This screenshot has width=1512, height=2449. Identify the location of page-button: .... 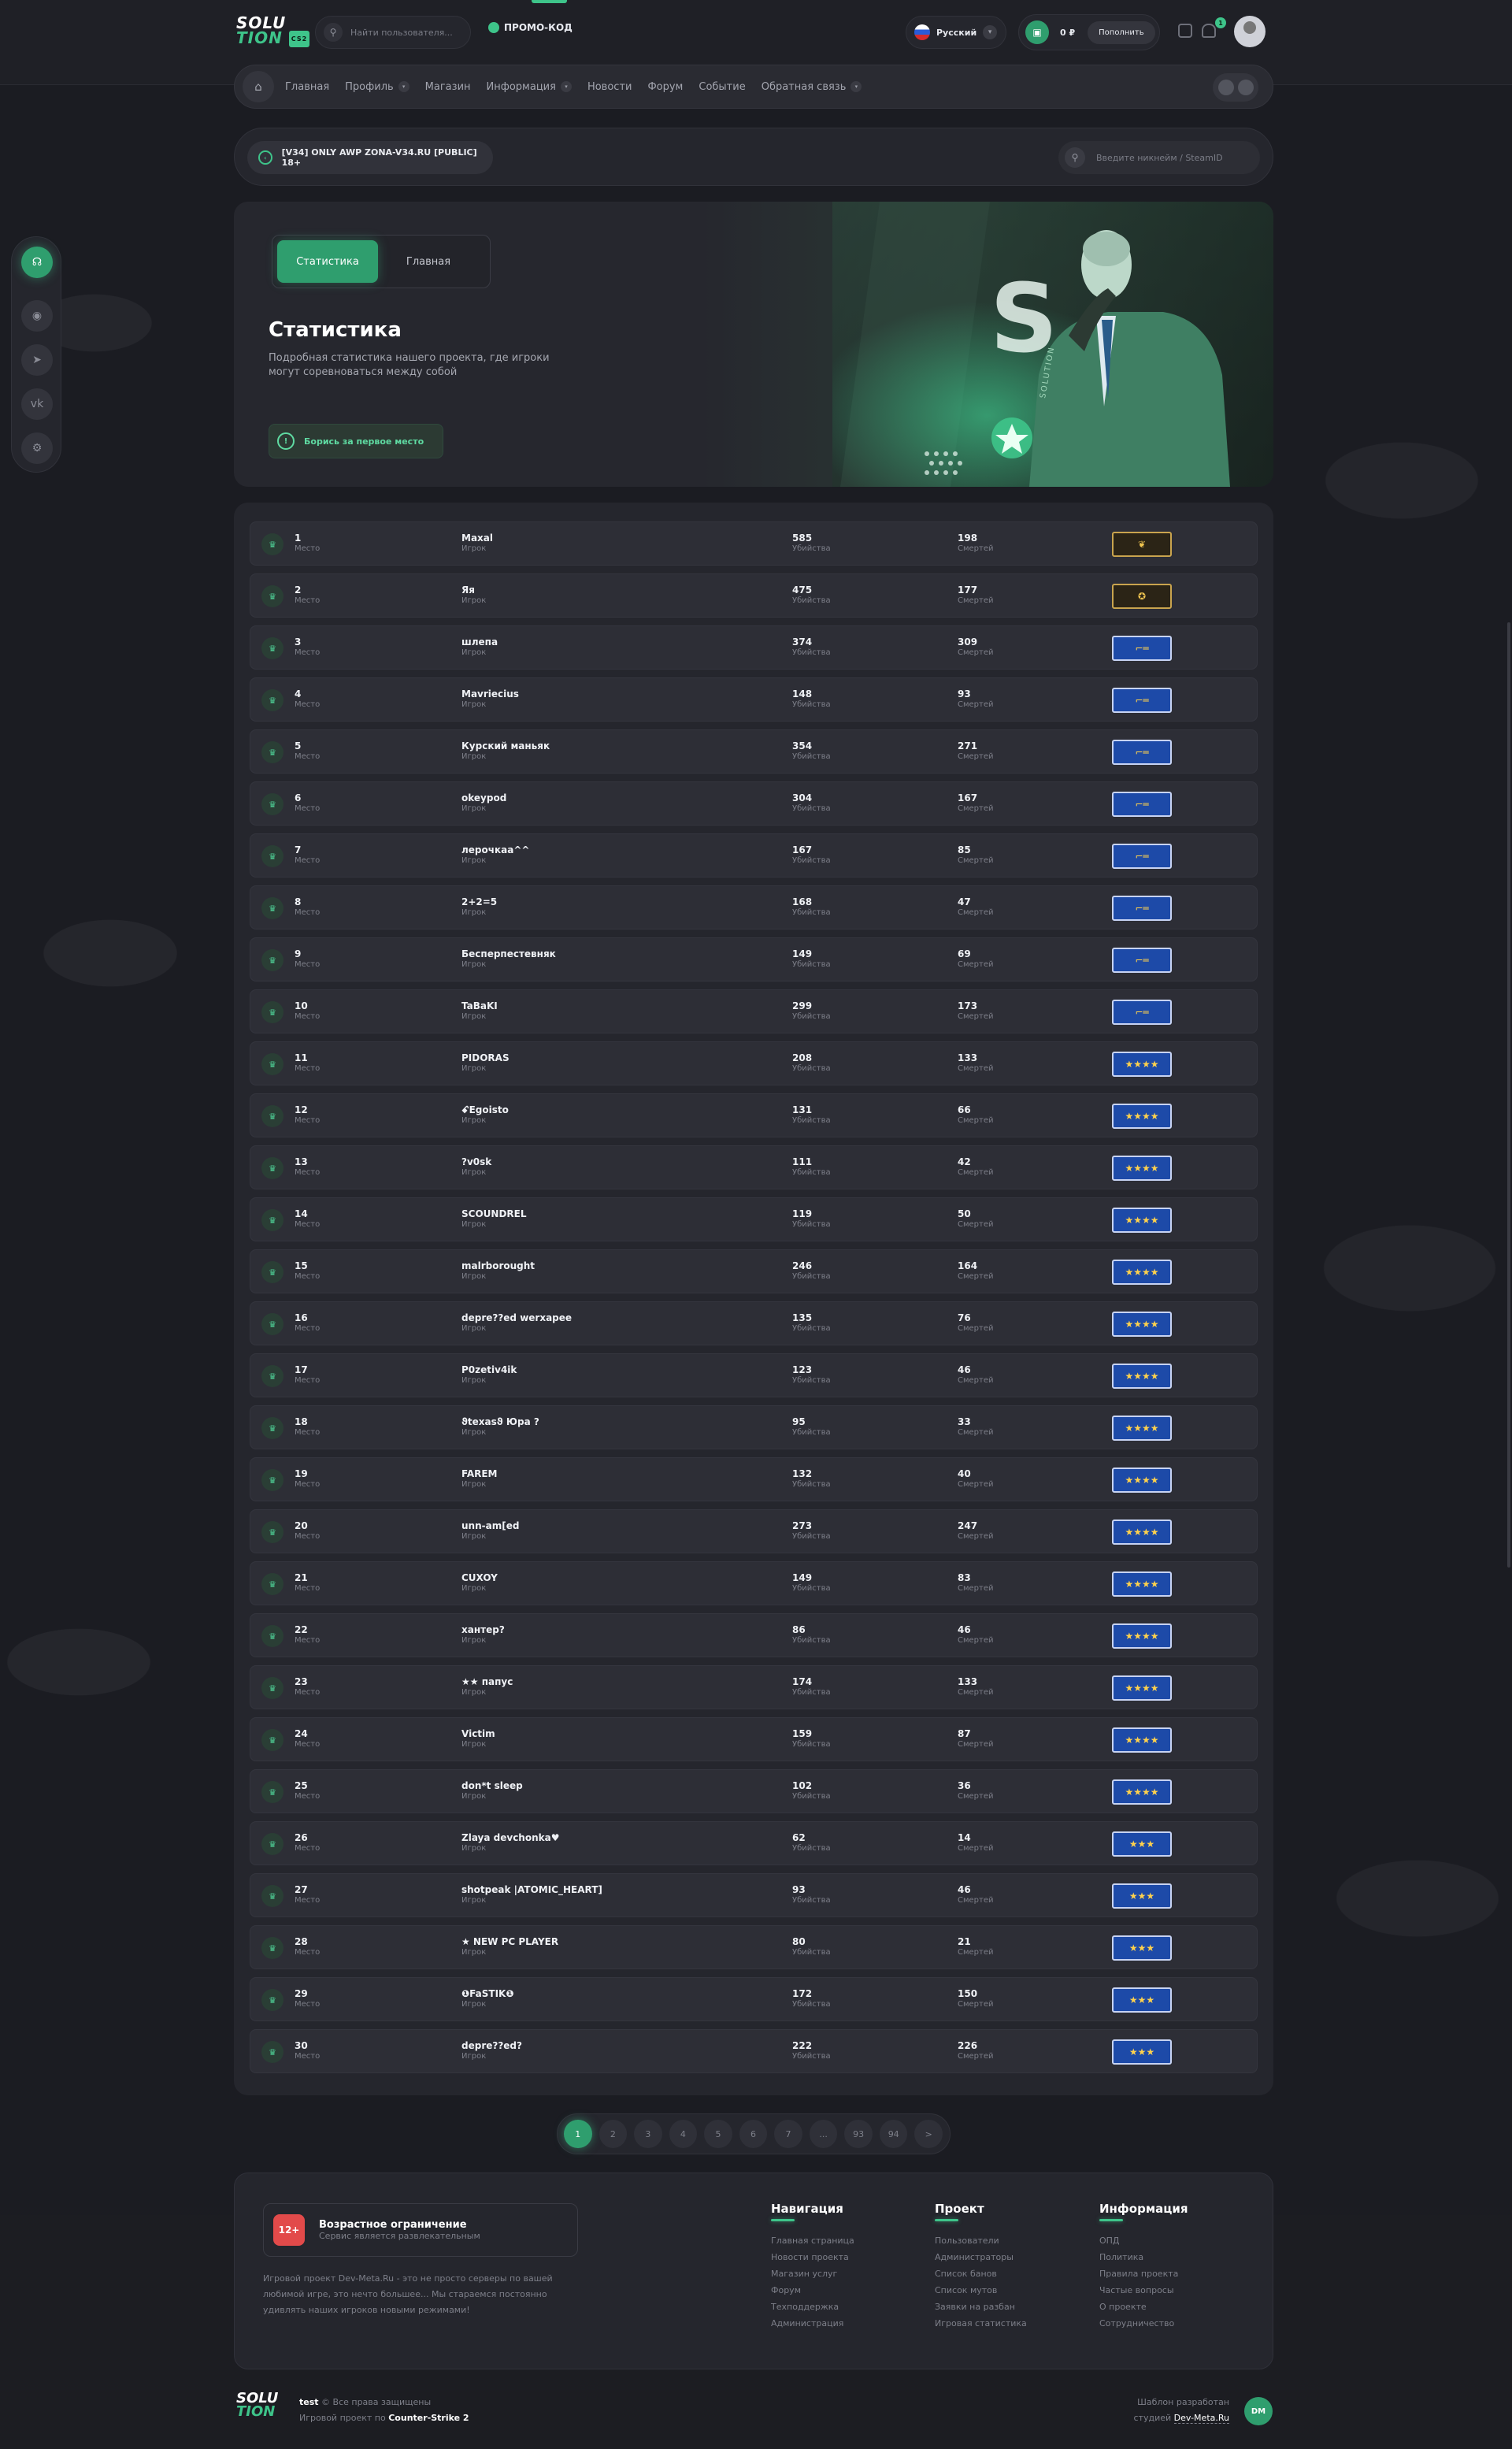
(823, 2134).